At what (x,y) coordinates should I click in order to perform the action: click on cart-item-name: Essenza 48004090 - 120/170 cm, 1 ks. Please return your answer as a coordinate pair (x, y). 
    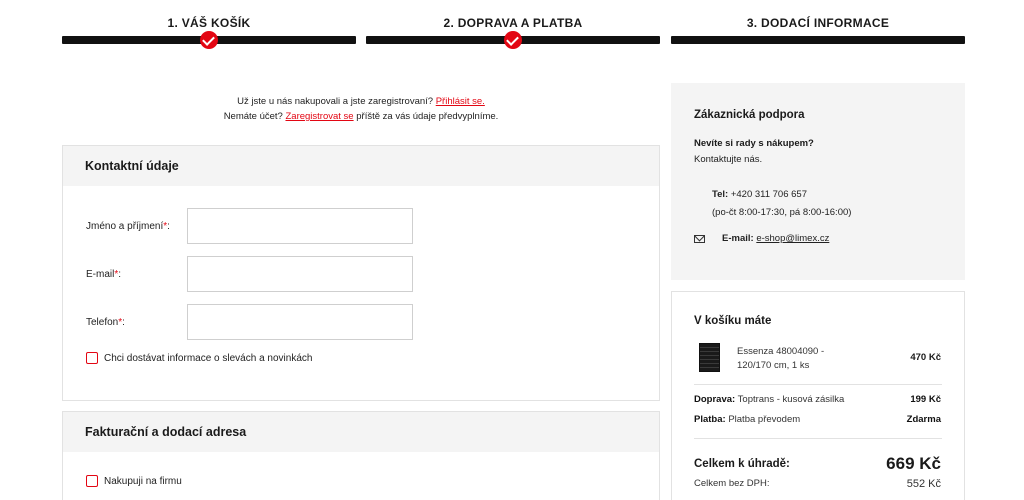
    Looking at the image, I should click on (781, 358).